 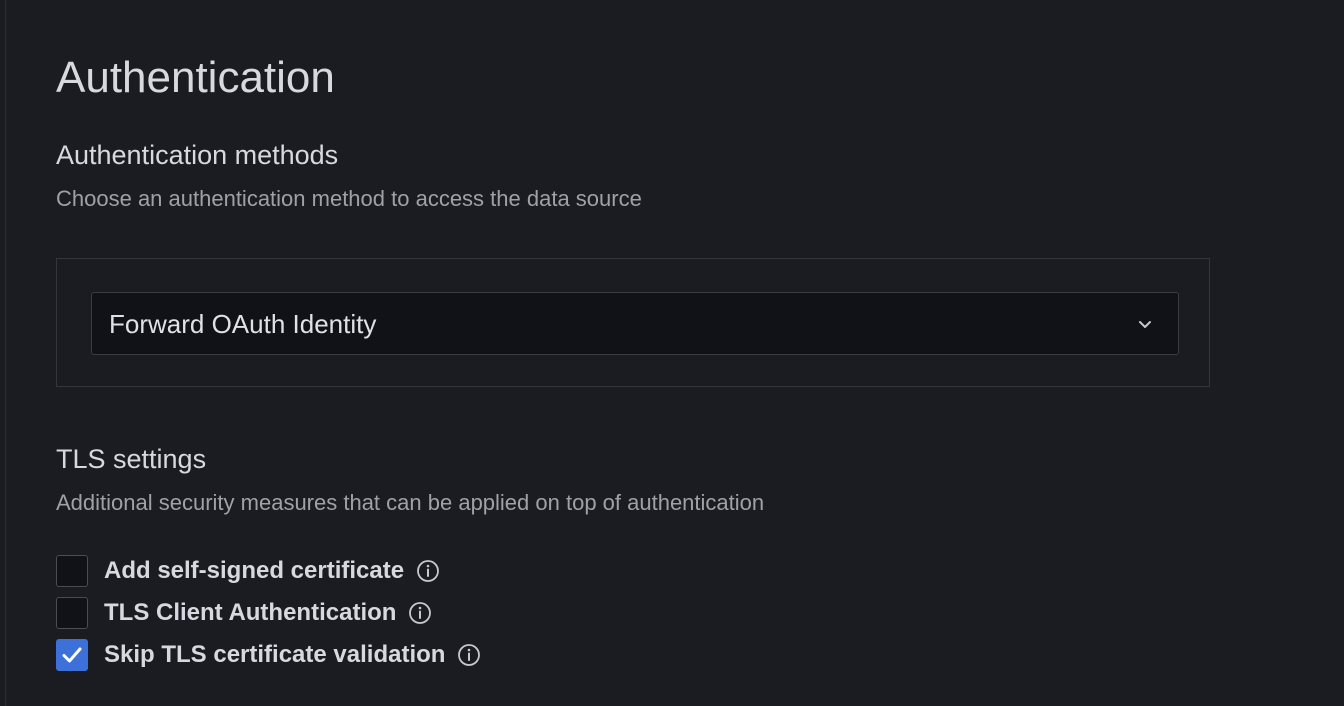 I want to click on auth-methods-title: Authentication methods, so click(x=197, y=155).